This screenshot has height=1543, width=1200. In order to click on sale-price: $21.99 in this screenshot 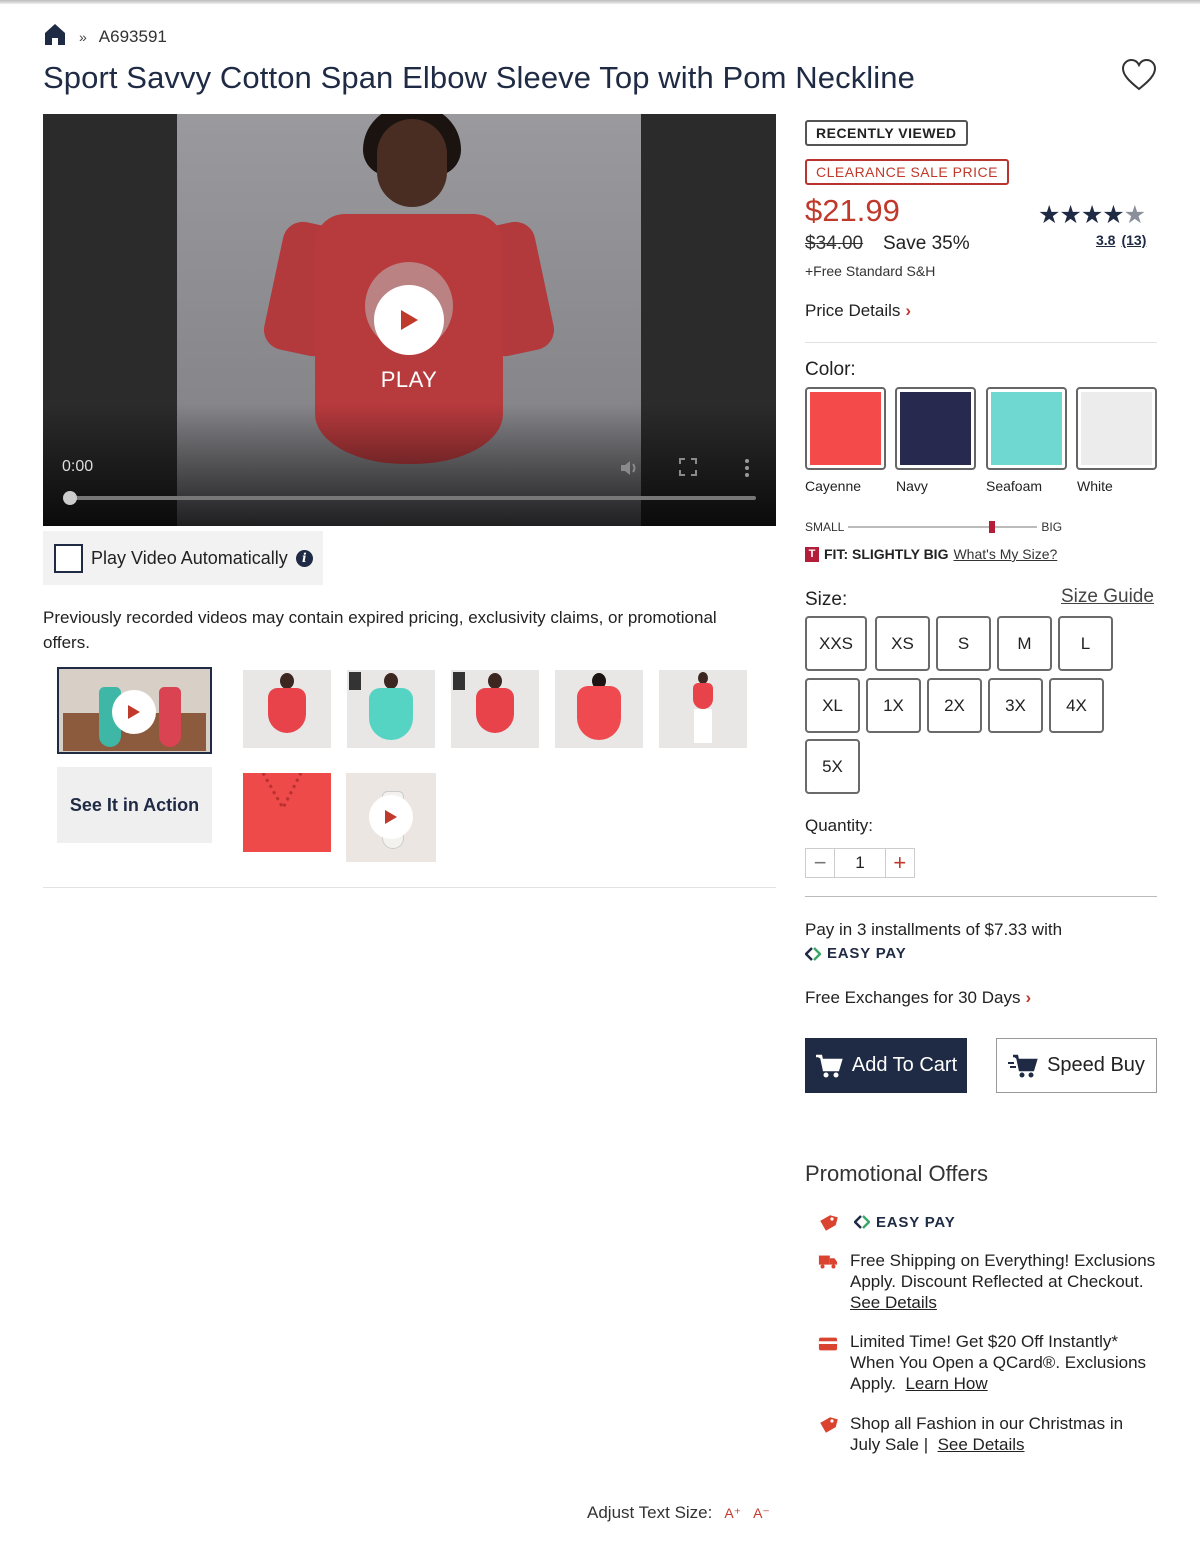, I will do `click(852, 210)`.